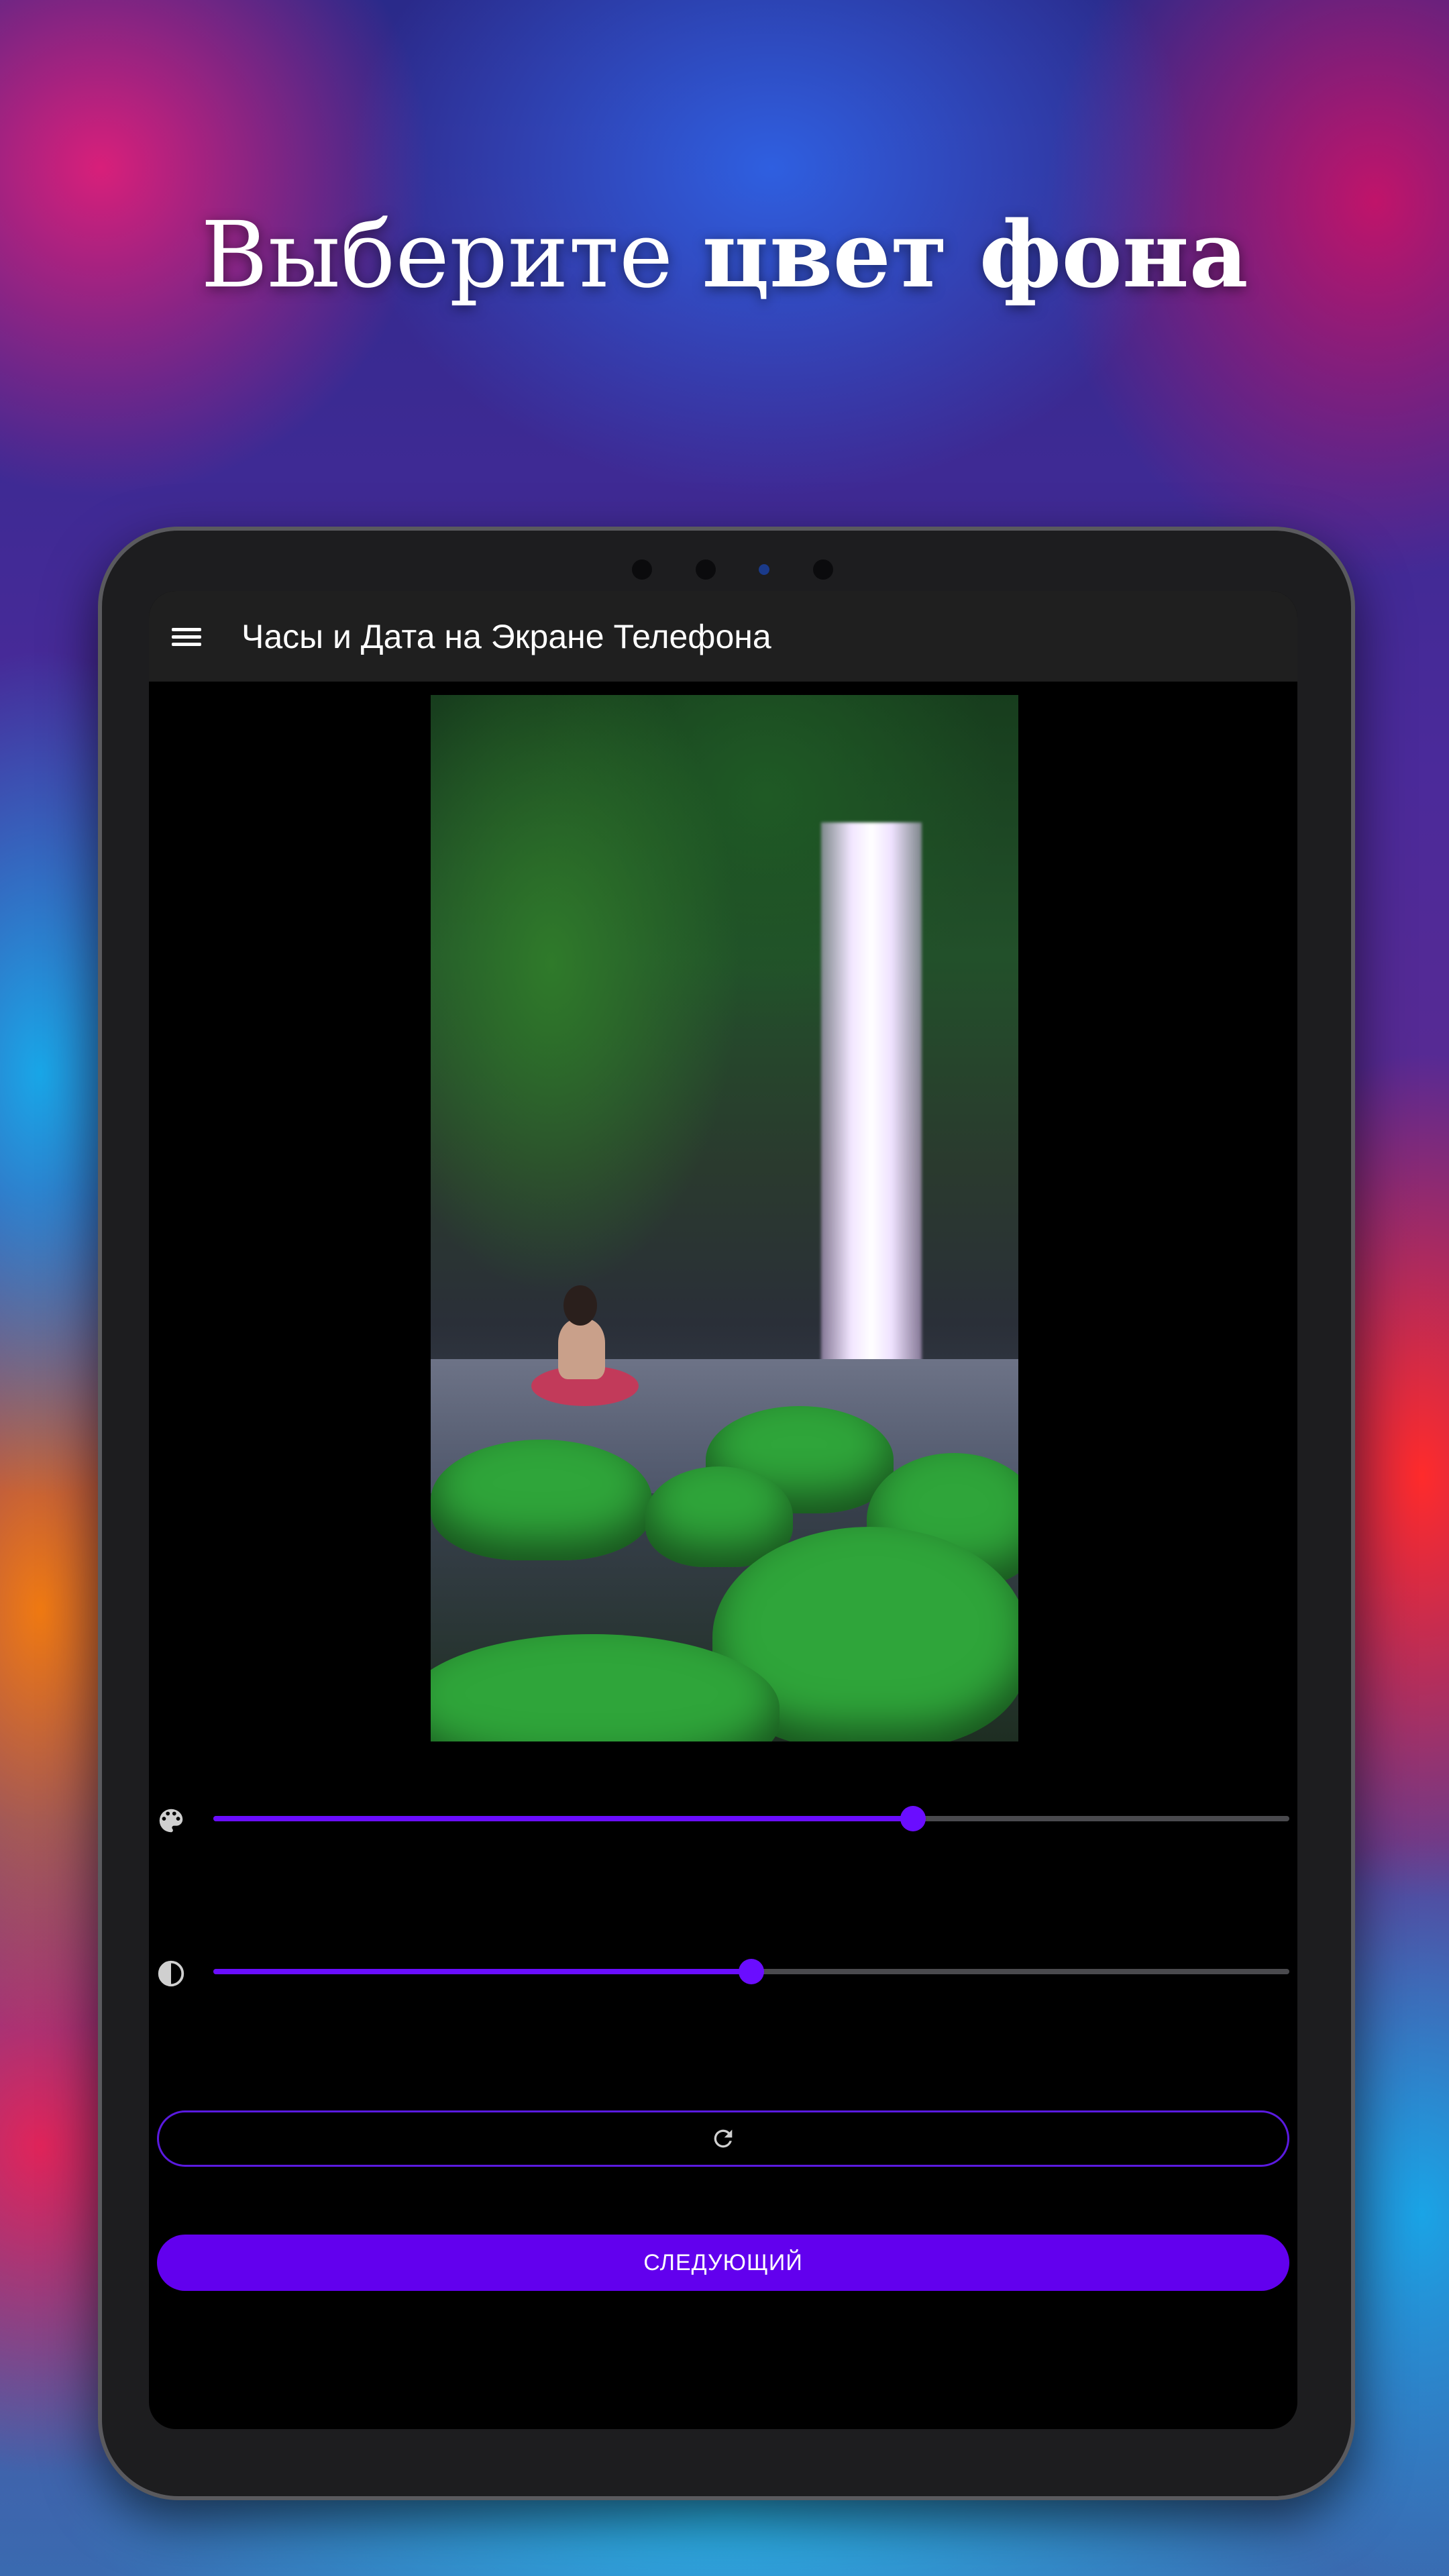  What do you see at coordinates (975, 255) in the screenshot?
I see `headline-bold-text: цвет фона` at bounding box center [975, 255].